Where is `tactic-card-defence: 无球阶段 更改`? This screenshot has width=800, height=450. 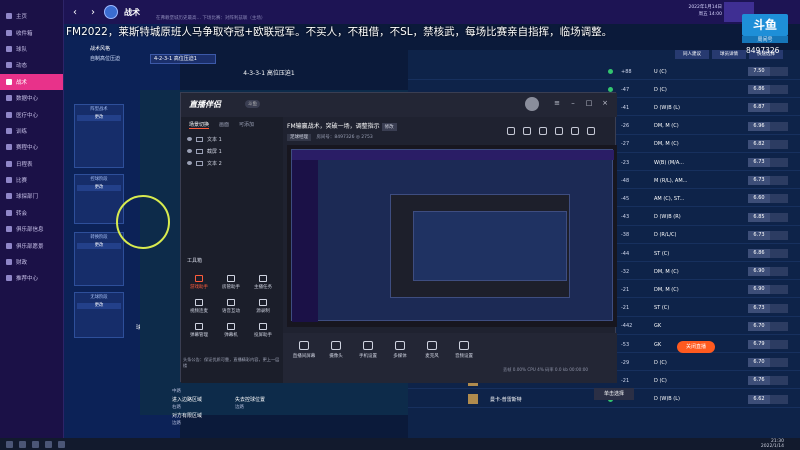 tactic-card-defence: 无球阶段 更改 is located at coordinates (99, 315).